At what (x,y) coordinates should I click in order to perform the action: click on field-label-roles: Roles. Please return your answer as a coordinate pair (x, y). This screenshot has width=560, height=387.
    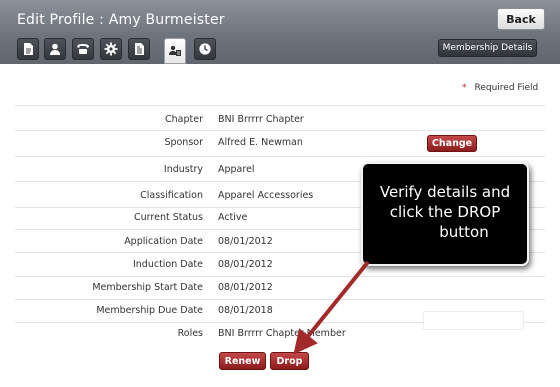
    Looking at the image, I should click on (190, 333).